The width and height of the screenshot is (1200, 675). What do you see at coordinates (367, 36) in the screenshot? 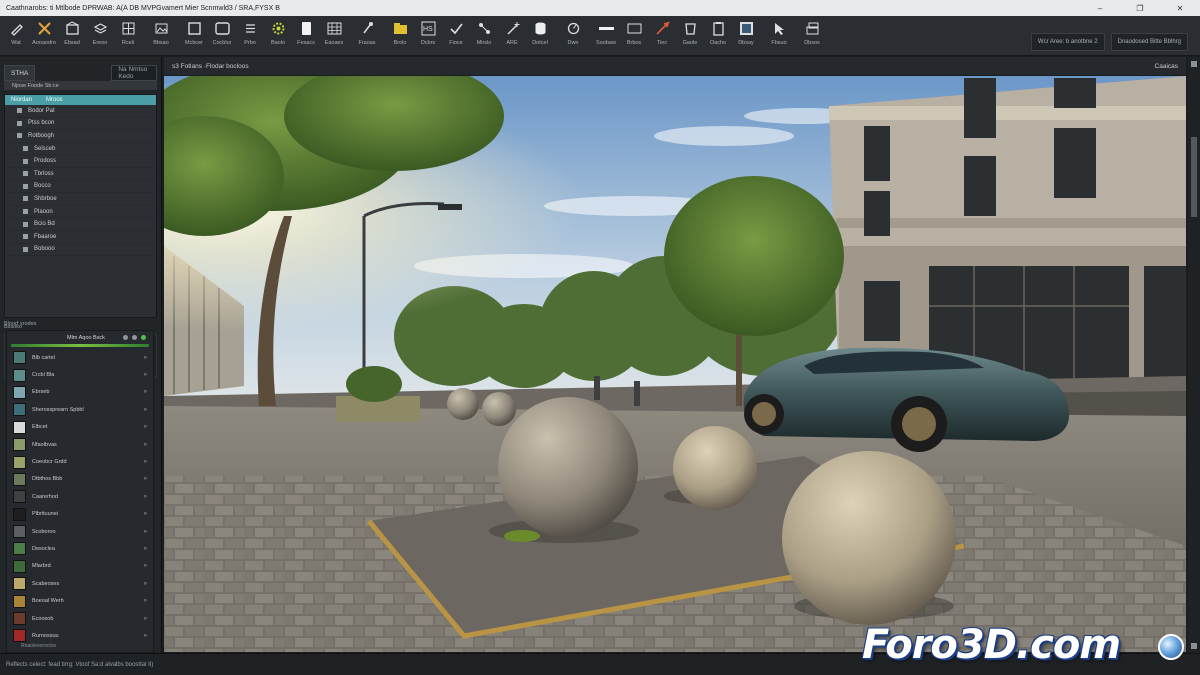
I see `toolbar-tool-brush-button: Fraoas` at bounding box center [367, 36].